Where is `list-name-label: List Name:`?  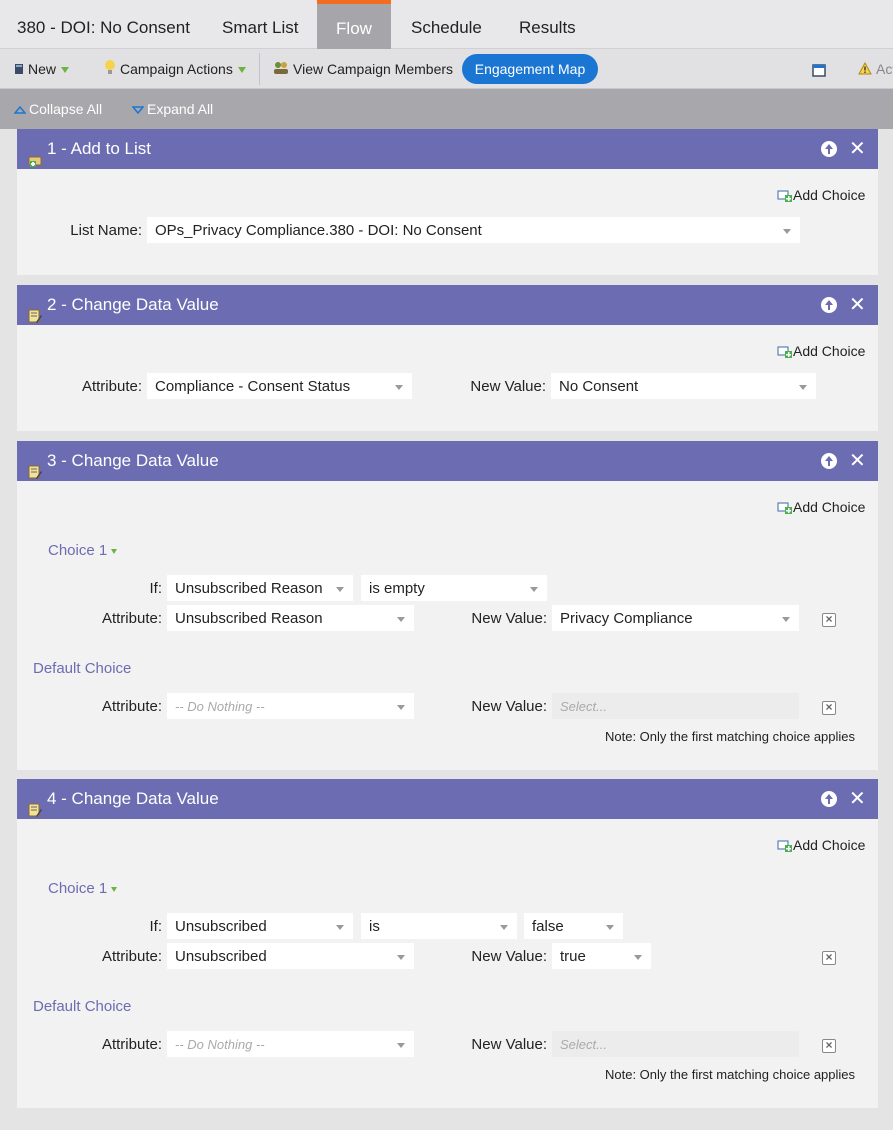 list-name-label: List Name: is located at coordinates (106, 230).